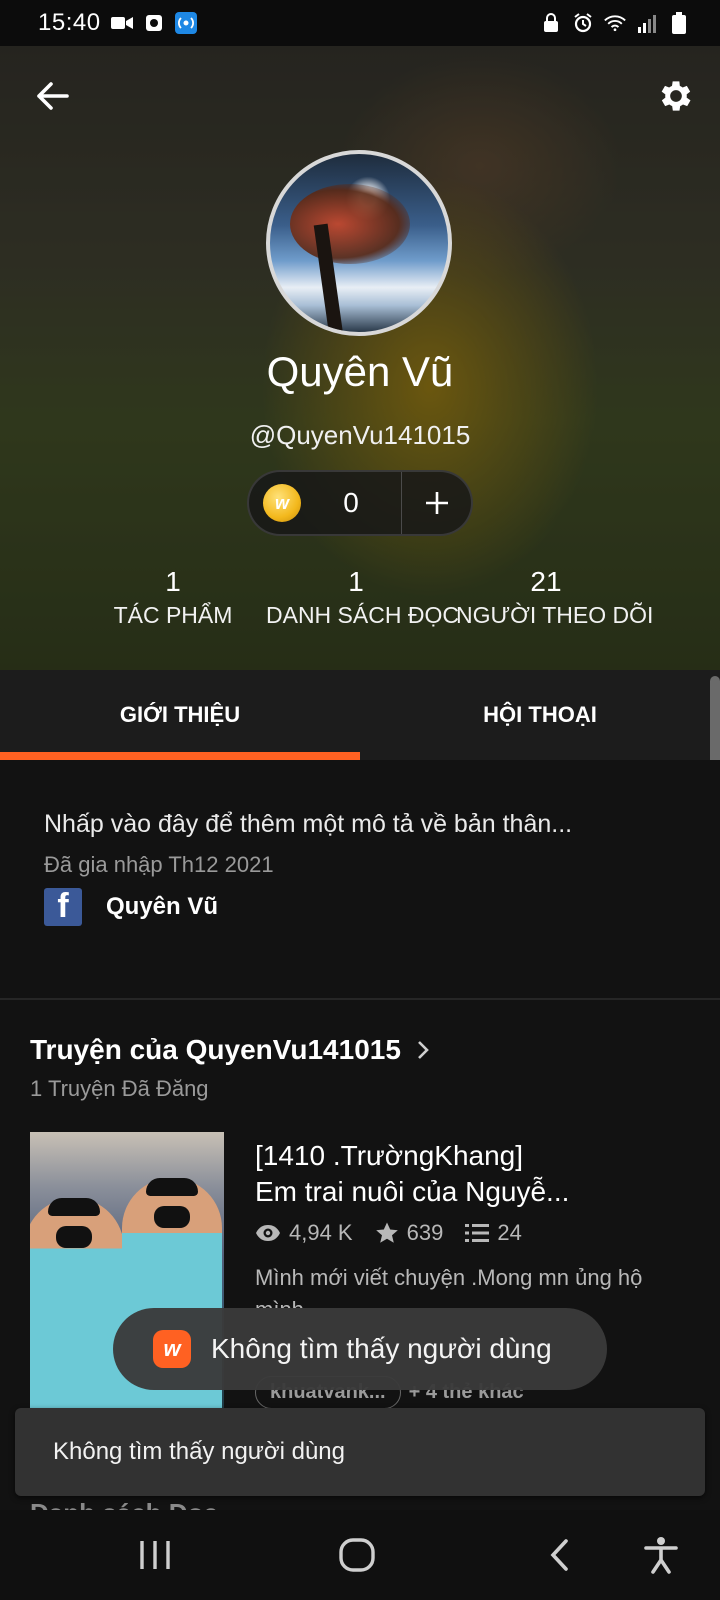  Describe the element at coordinates (162, 906) in the screenshot. I see `facebook-name: Quyên Vũ` at that location.